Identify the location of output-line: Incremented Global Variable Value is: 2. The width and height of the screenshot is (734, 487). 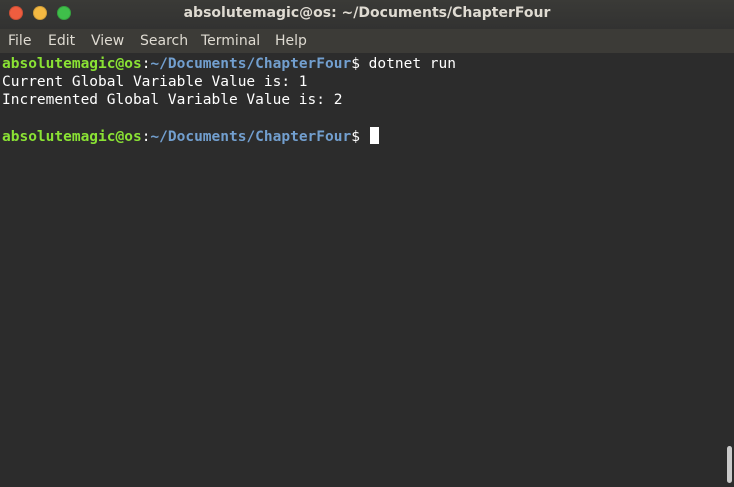
(172, 100).